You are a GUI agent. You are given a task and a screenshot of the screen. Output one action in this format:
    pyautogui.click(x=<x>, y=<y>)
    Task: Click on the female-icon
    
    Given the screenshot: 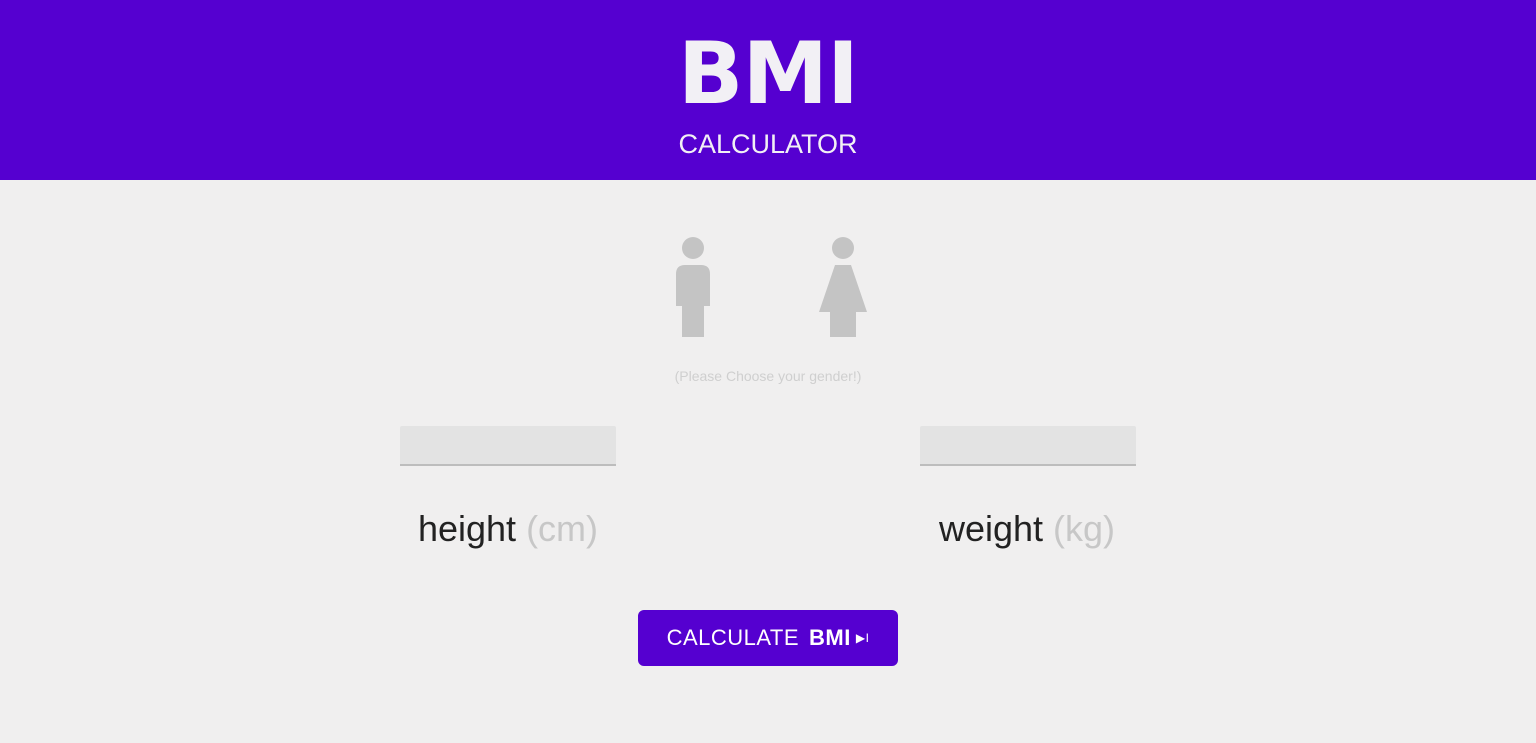 What is the action you would take?
    pyautogui.click(x=843, y=288)
    